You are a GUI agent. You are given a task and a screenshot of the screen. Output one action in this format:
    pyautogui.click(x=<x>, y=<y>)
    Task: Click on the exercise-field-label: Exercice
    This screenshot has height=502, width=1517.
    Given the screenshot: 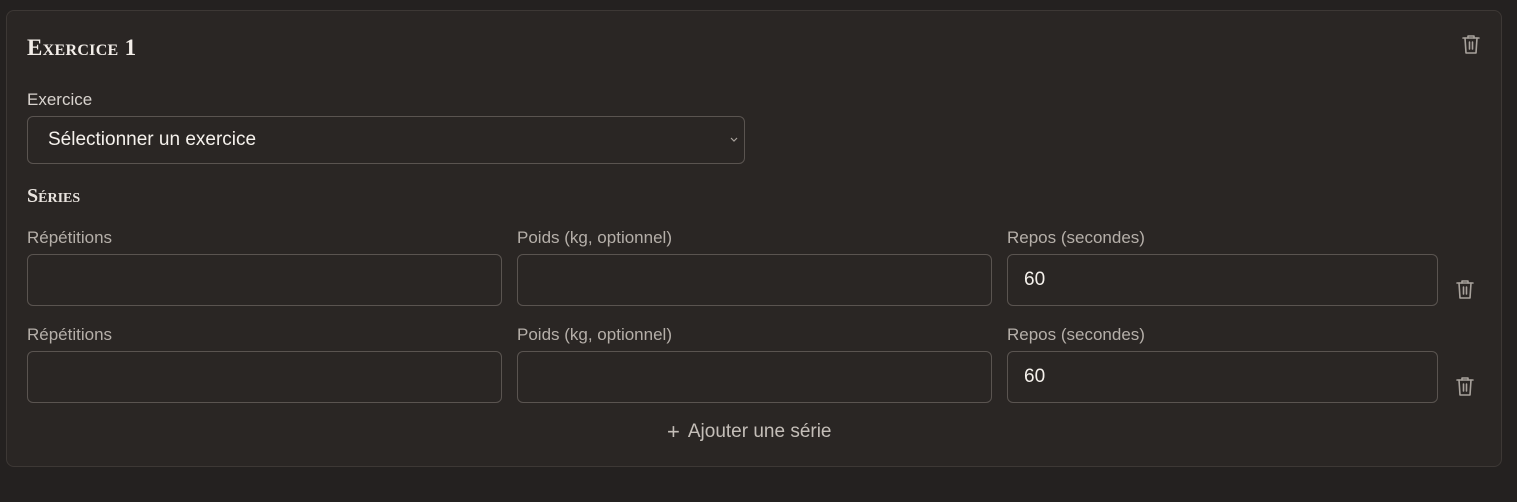 What is the action you would take?
    pyautogui.click(x=60, y=99)
    